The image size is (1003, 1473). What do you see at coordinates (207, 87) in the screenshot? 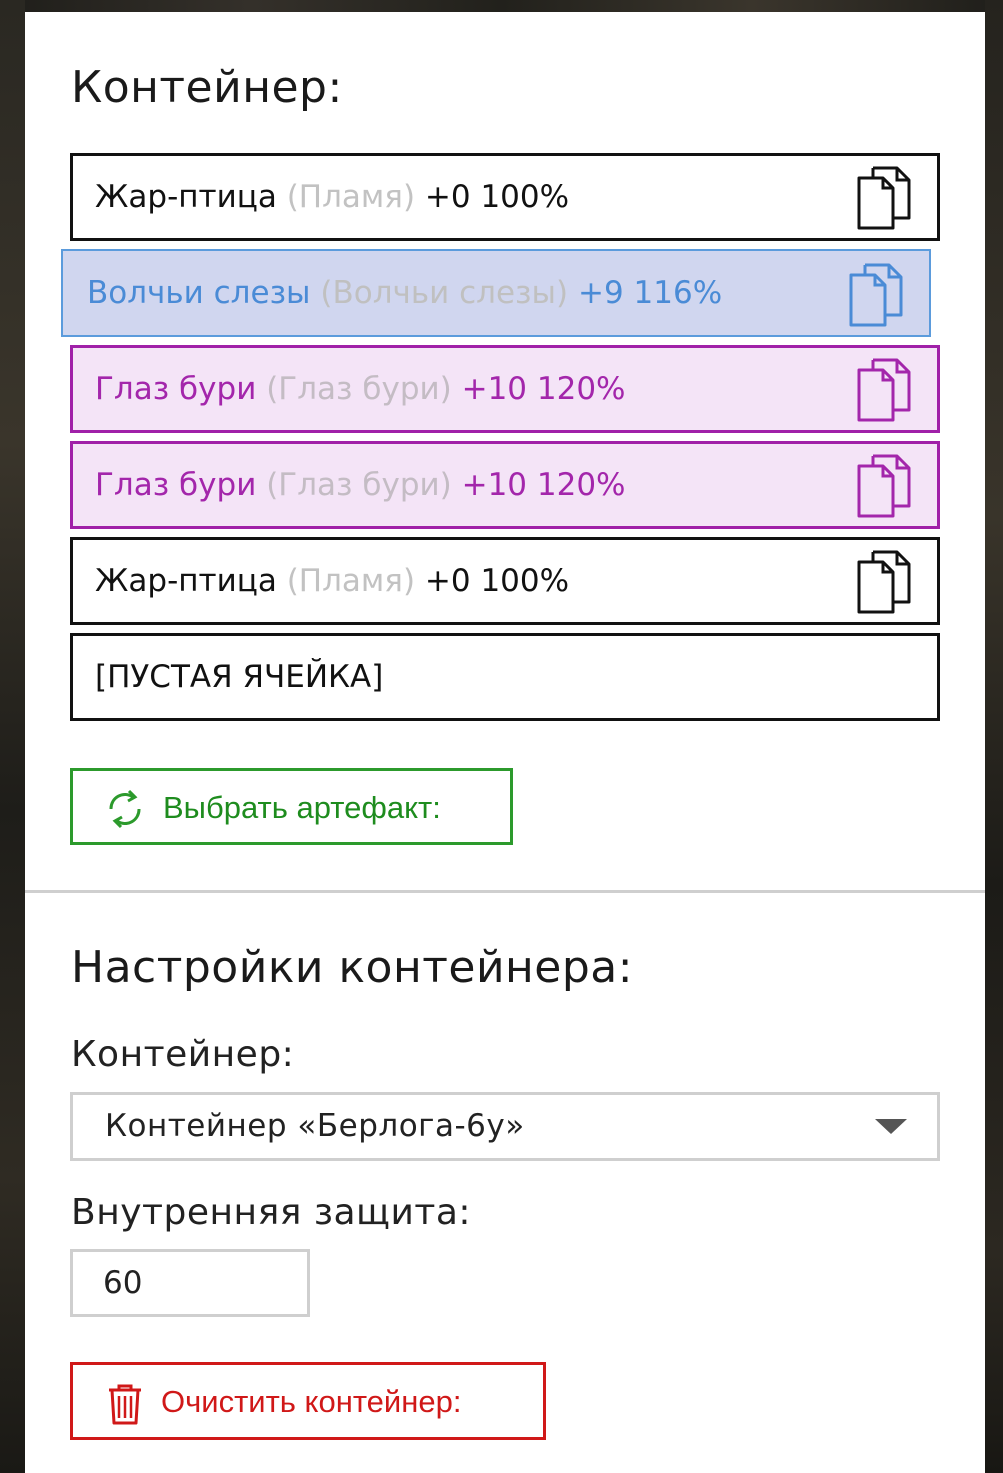
I see `container-title: Контейнер:` at bounding box center [207, 87].